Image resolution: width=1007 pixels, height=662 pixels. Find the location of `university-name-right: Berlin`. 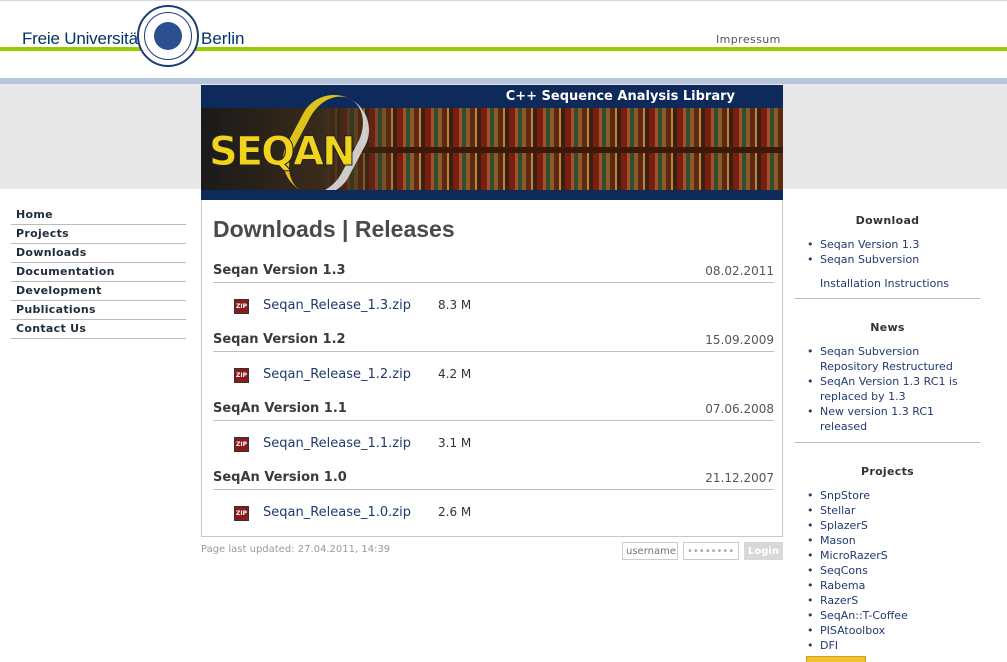

university-name-right: Berlin is located at coordinates (222, 39).